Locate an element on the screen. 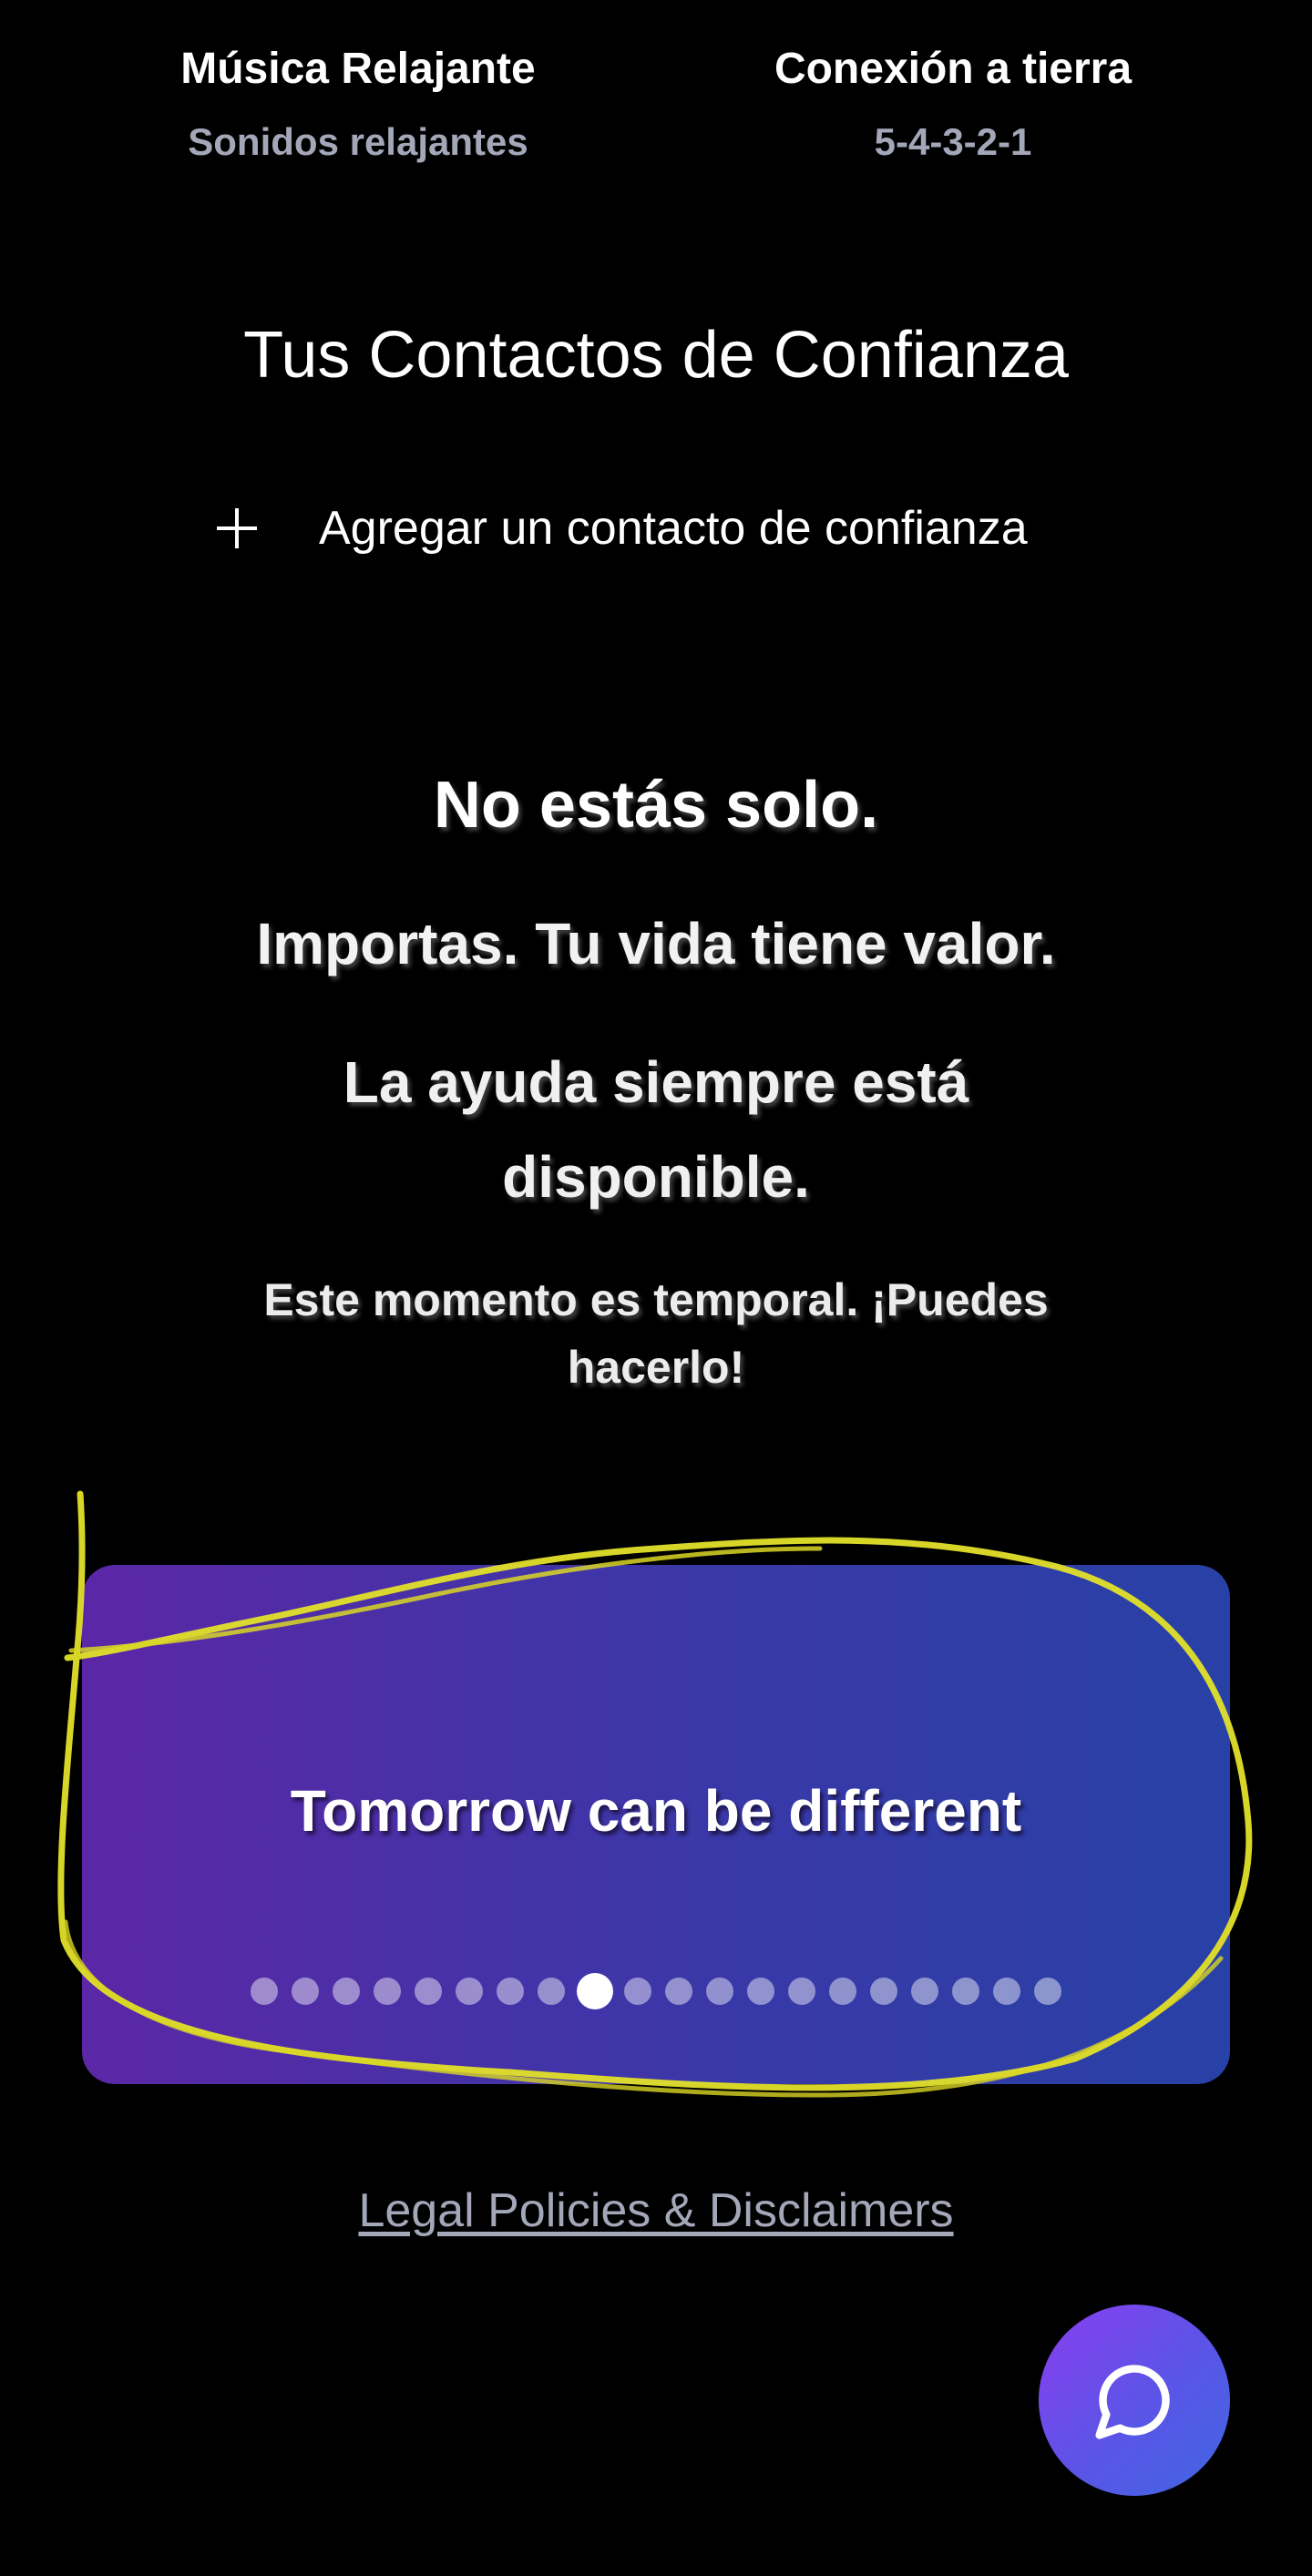 The height and width of the screenshot is (2576, 1312). chat-button is located at coordinates (1134, 2400).